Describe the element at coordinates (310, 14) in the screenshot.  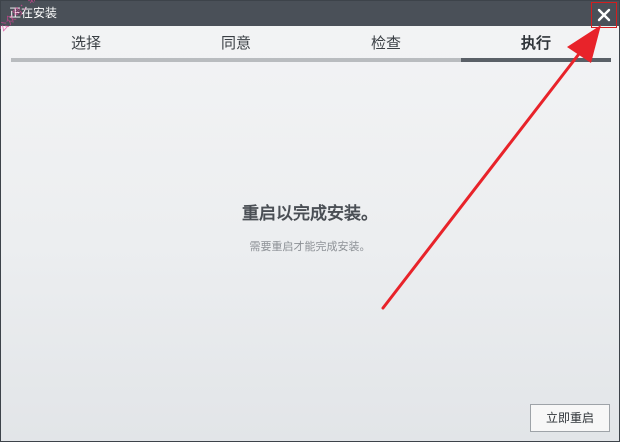
I see `title-bar: 正在安装` at that location.